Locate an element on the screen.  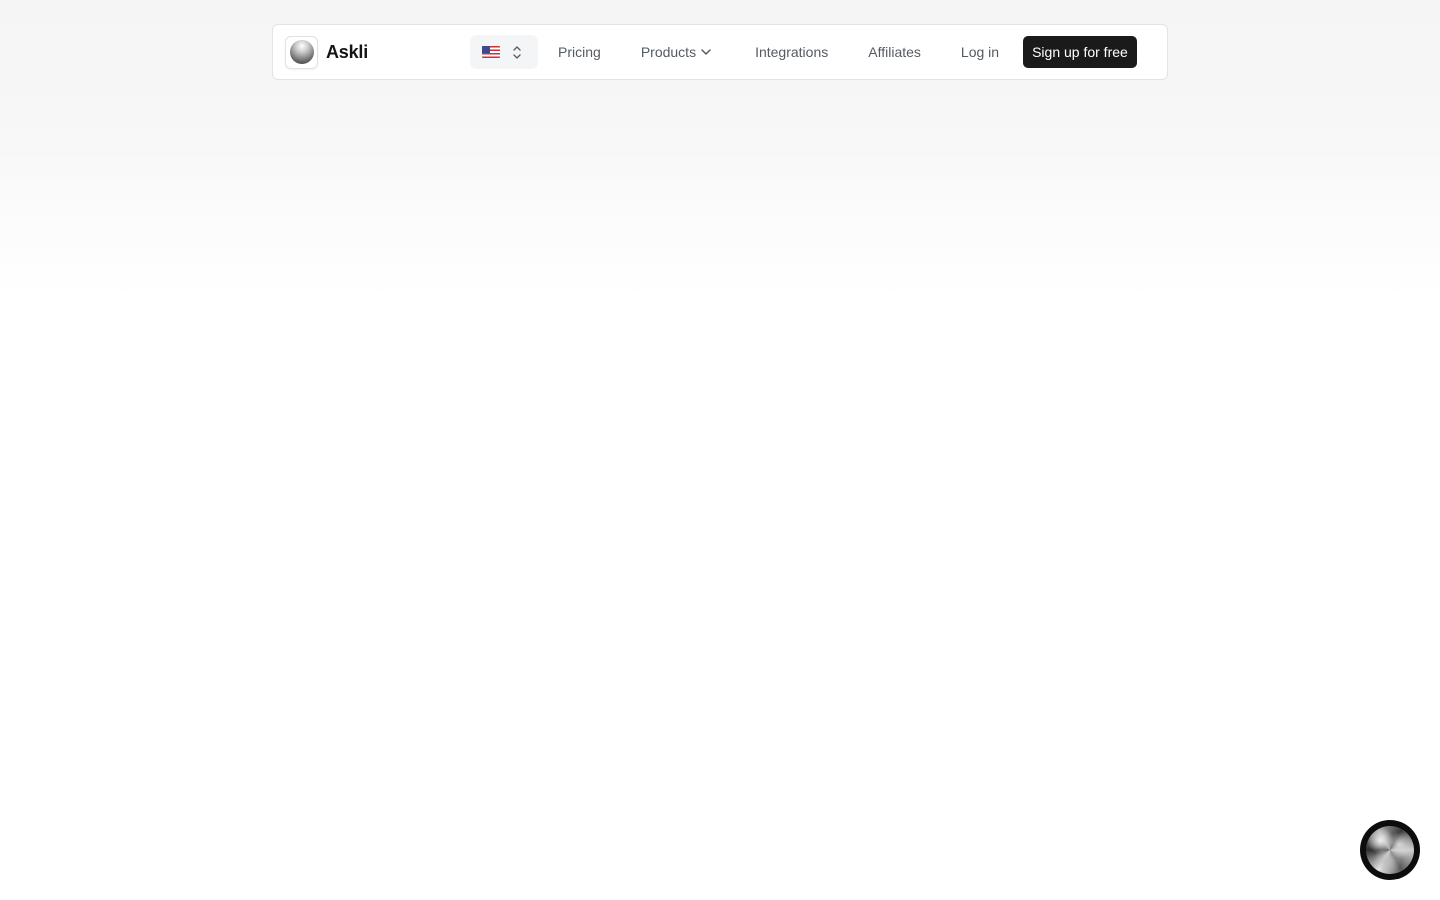
login-link: Log in is located at coordinates (980, 52).